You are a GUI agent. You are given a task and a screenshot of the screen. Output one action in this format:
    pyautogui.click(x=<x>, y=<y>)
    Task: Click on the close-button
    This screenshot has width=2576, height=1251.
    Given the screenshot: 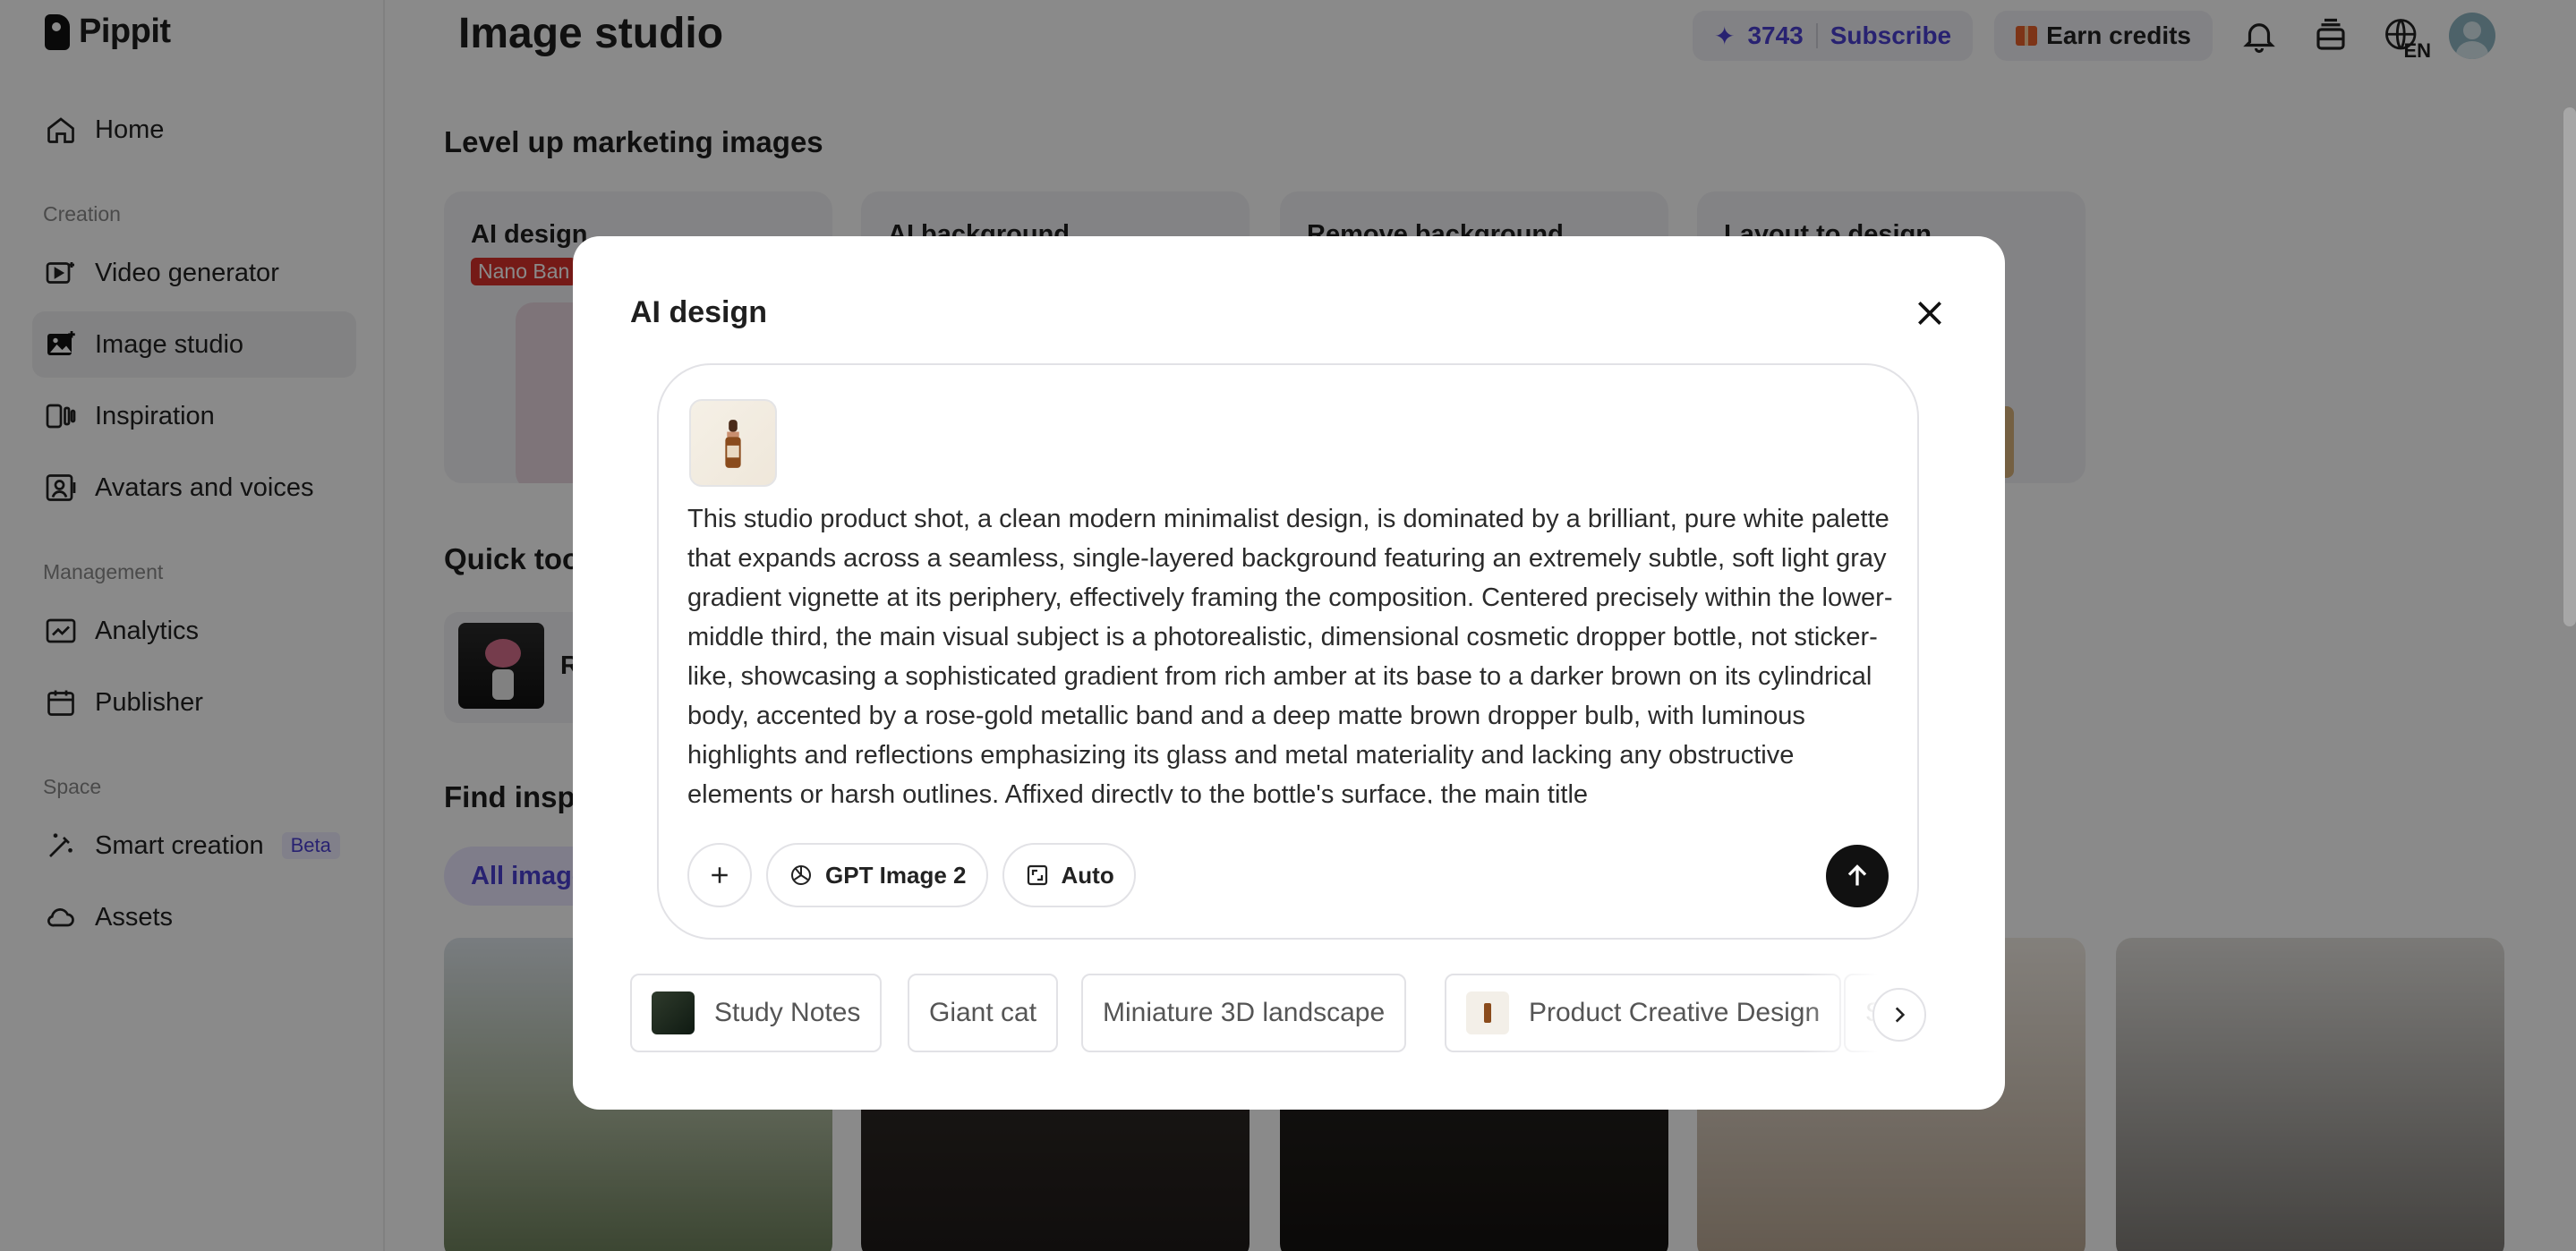 What is the action you would take?
    pyautogui.click(x=1930, y=313)
    